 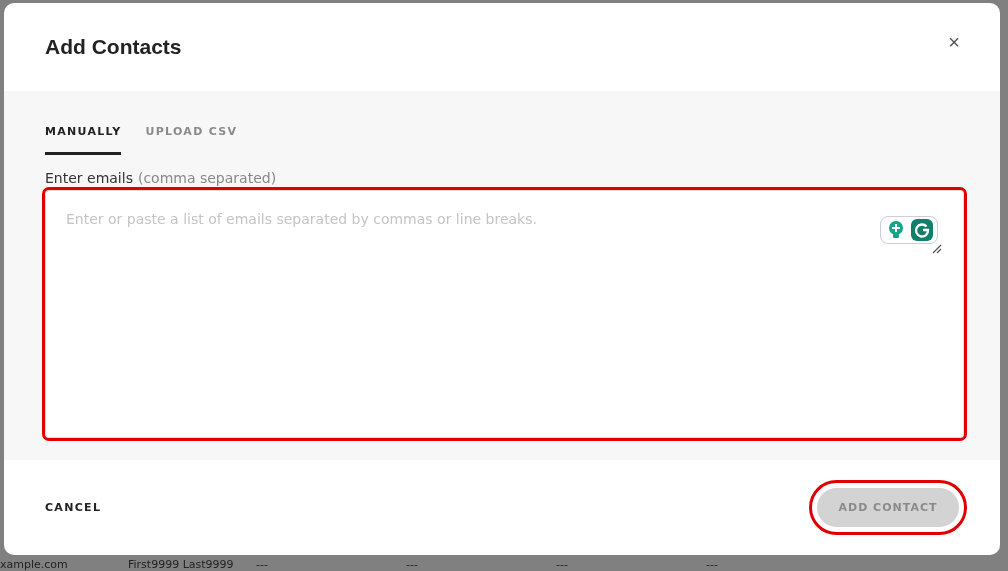 I want to click on dialog-title: Add Contacts, so click(x=113, y=47).